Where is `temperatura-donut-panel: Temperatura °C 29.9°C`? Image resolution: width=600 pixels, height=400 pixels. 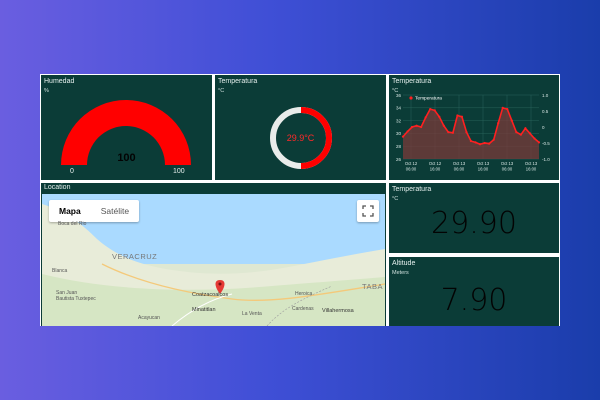 temperatura-donut-panel: Temperatura °C 29.9°C is located at coordinates (300, 127).